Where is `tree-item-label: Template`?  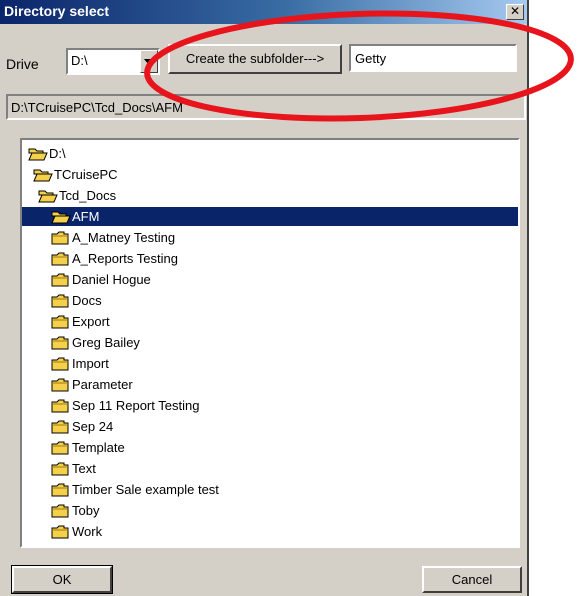
tree-item-label: Template is located at coordinates (98, 447).